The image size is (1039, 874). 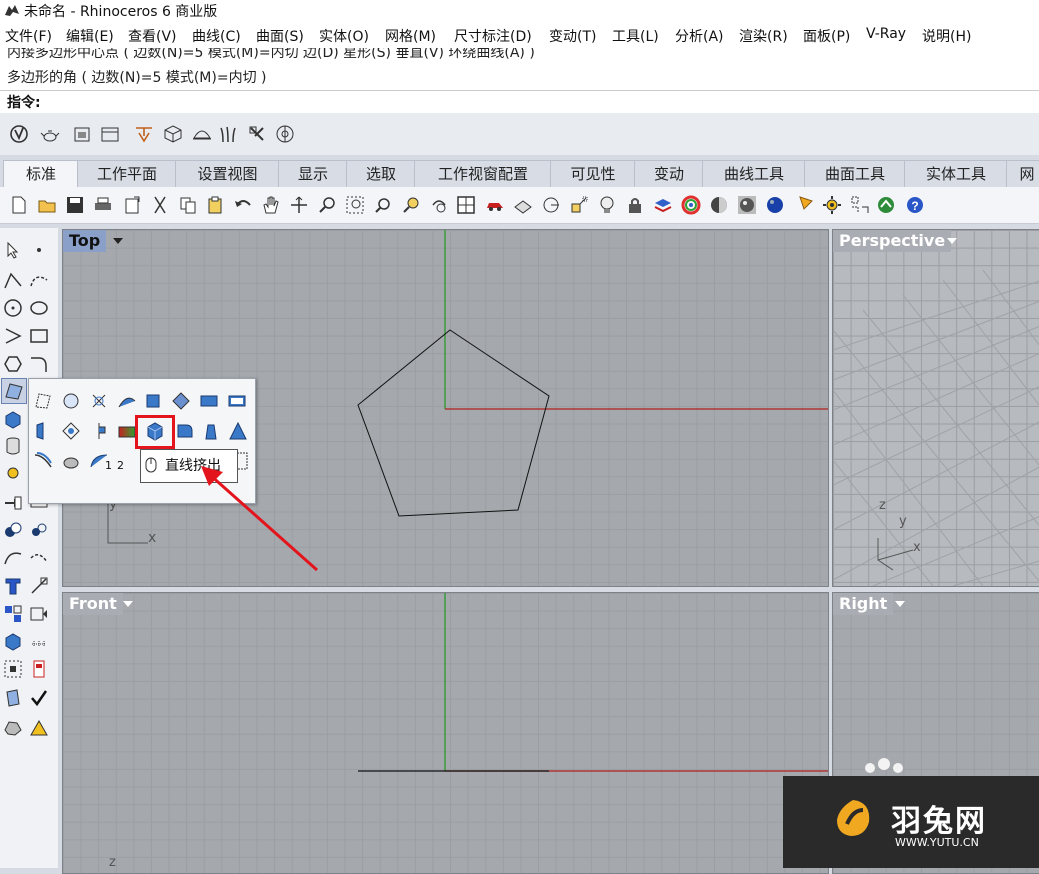 I want to click on cplane-icon, so click(x=523, y=205).